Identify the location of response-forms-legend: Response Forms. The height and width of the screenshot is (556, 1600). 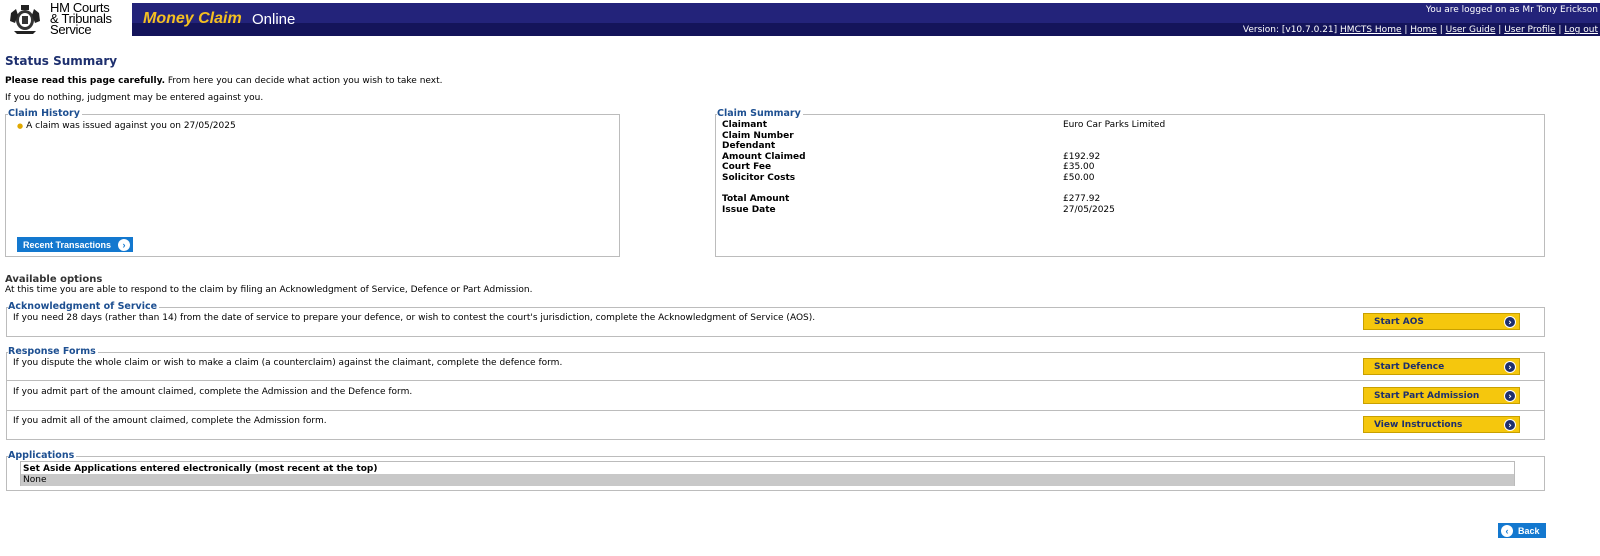
(53, 351).